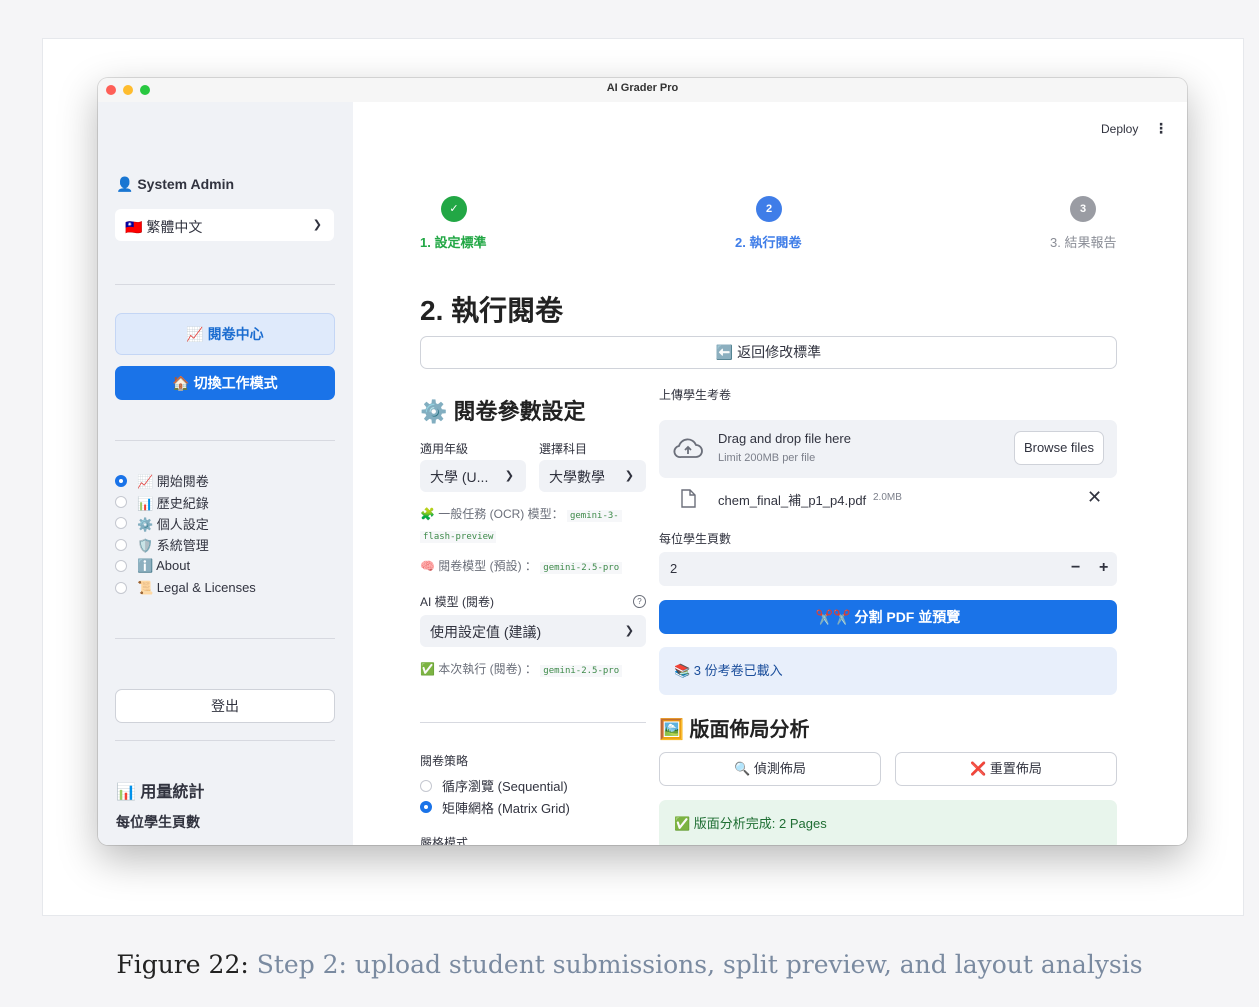 The image size is (1259, 1007). I want to click on grade-label: 適用年級, so click(444, 449).